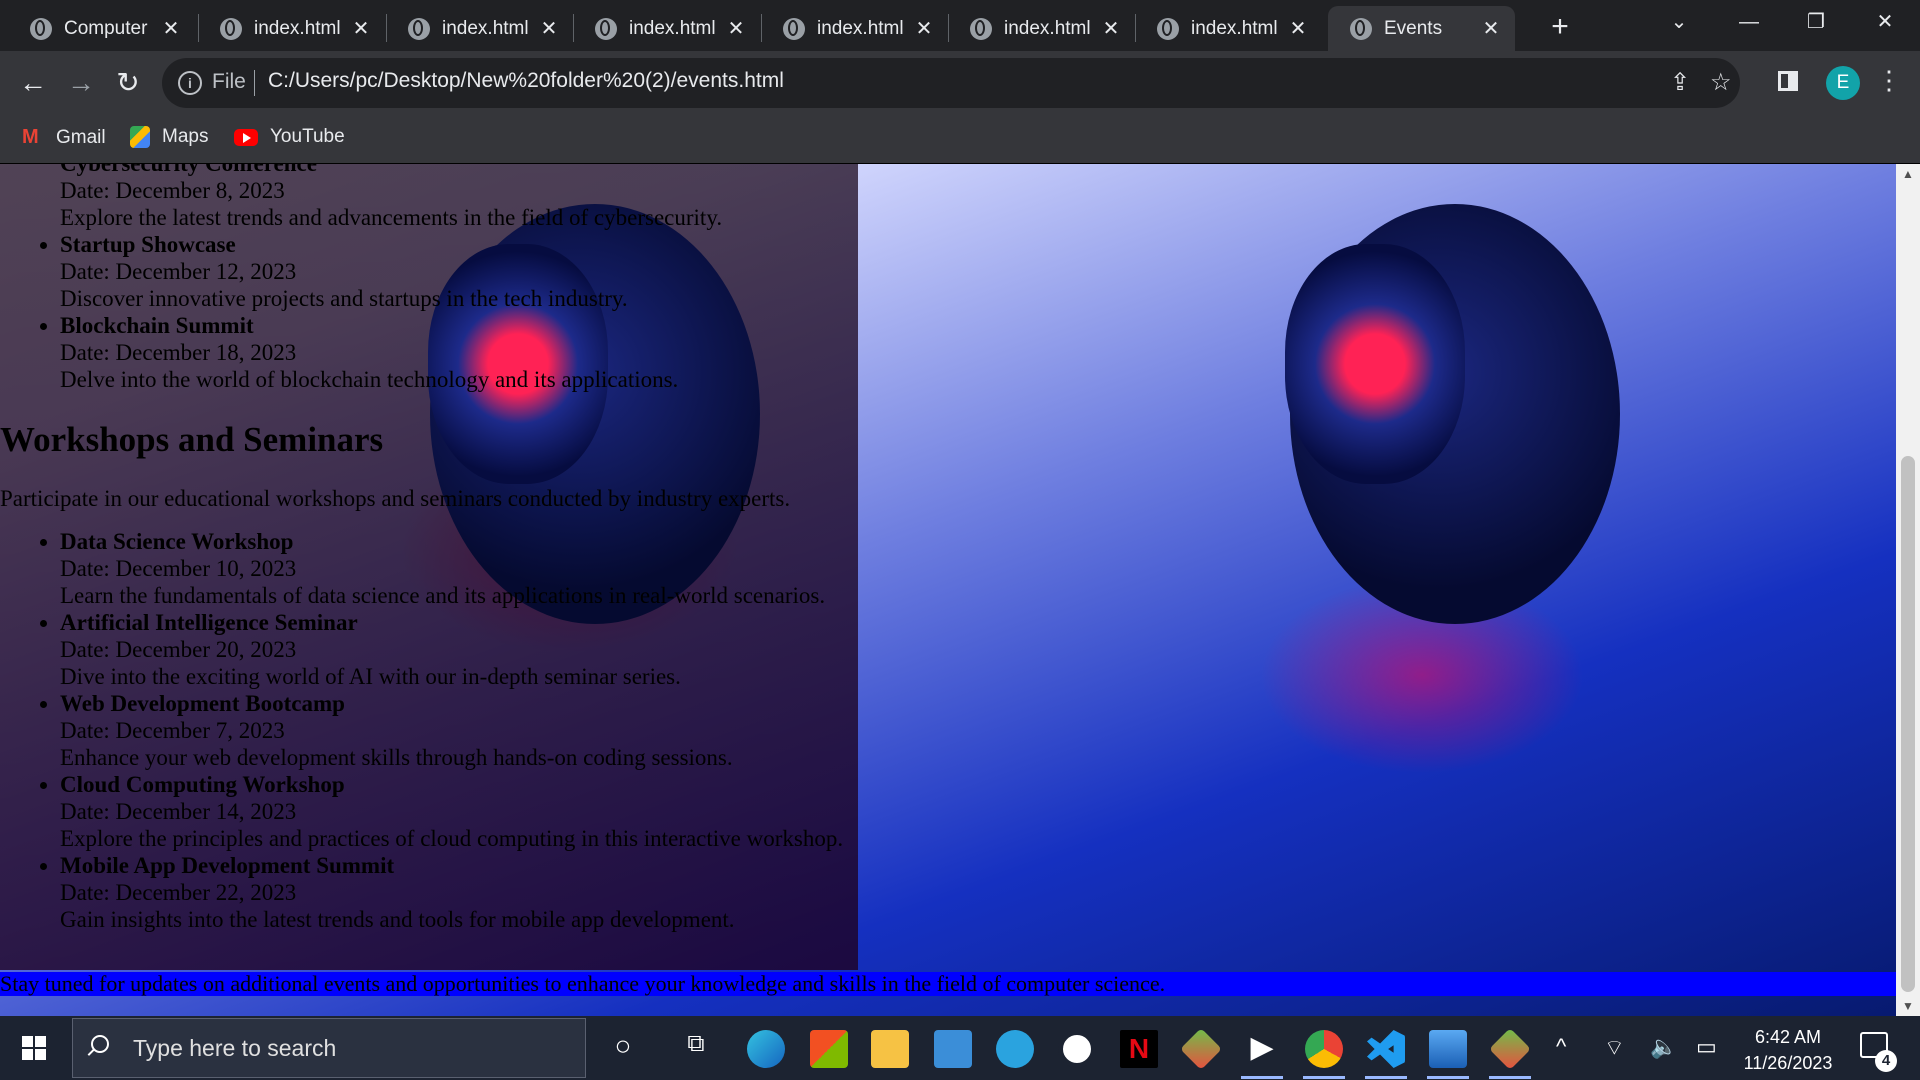 This screenshot has height=1080, width=1920. What do you see at coordinates (953, 1049) in the screenshot?
I see `mail-icon` at bounding box center [953, 1049].